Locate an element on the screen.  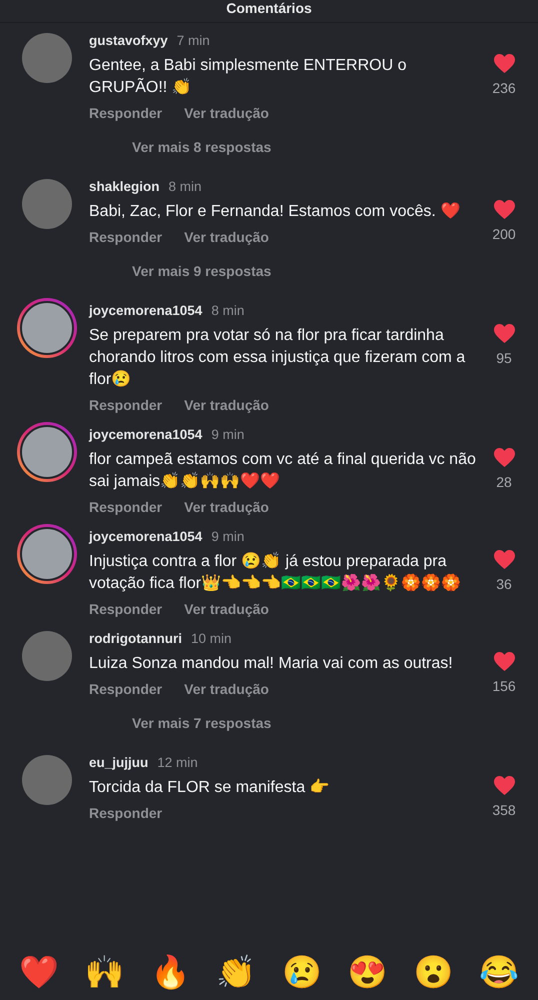
header-title: Comentários is located at coordinates (269, 8).